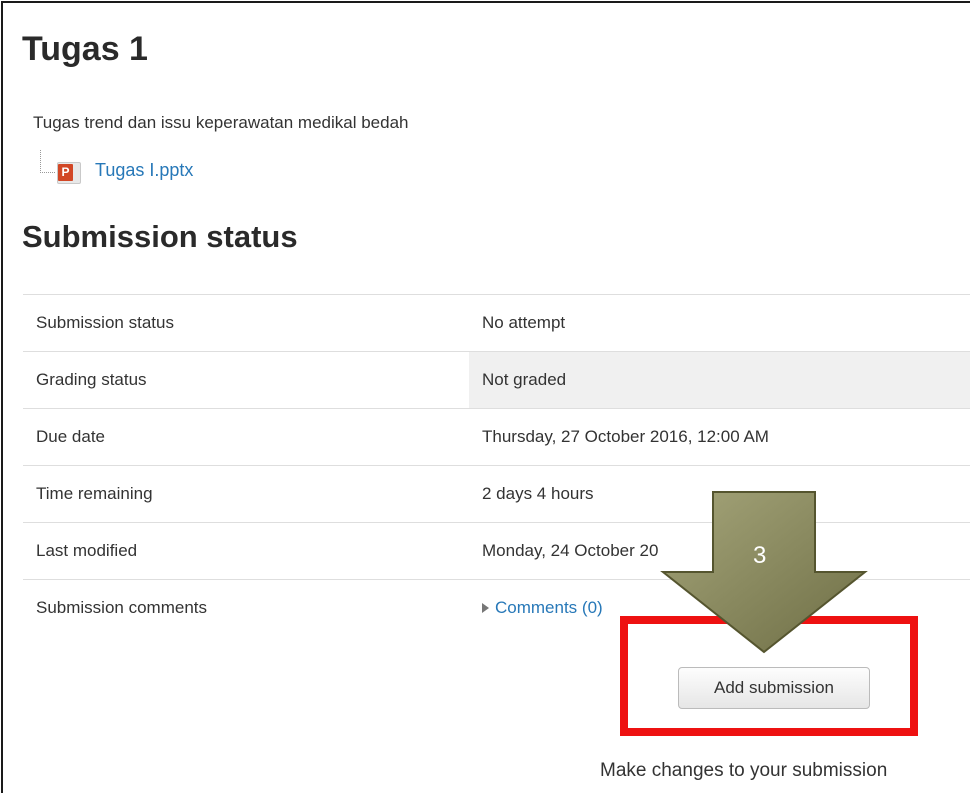 The image size is (970, 793). What do you see at coordinates (69, 173) in the screenshot?
I see `powerpoint-file-icon: P` at bounding box center [69, 173].